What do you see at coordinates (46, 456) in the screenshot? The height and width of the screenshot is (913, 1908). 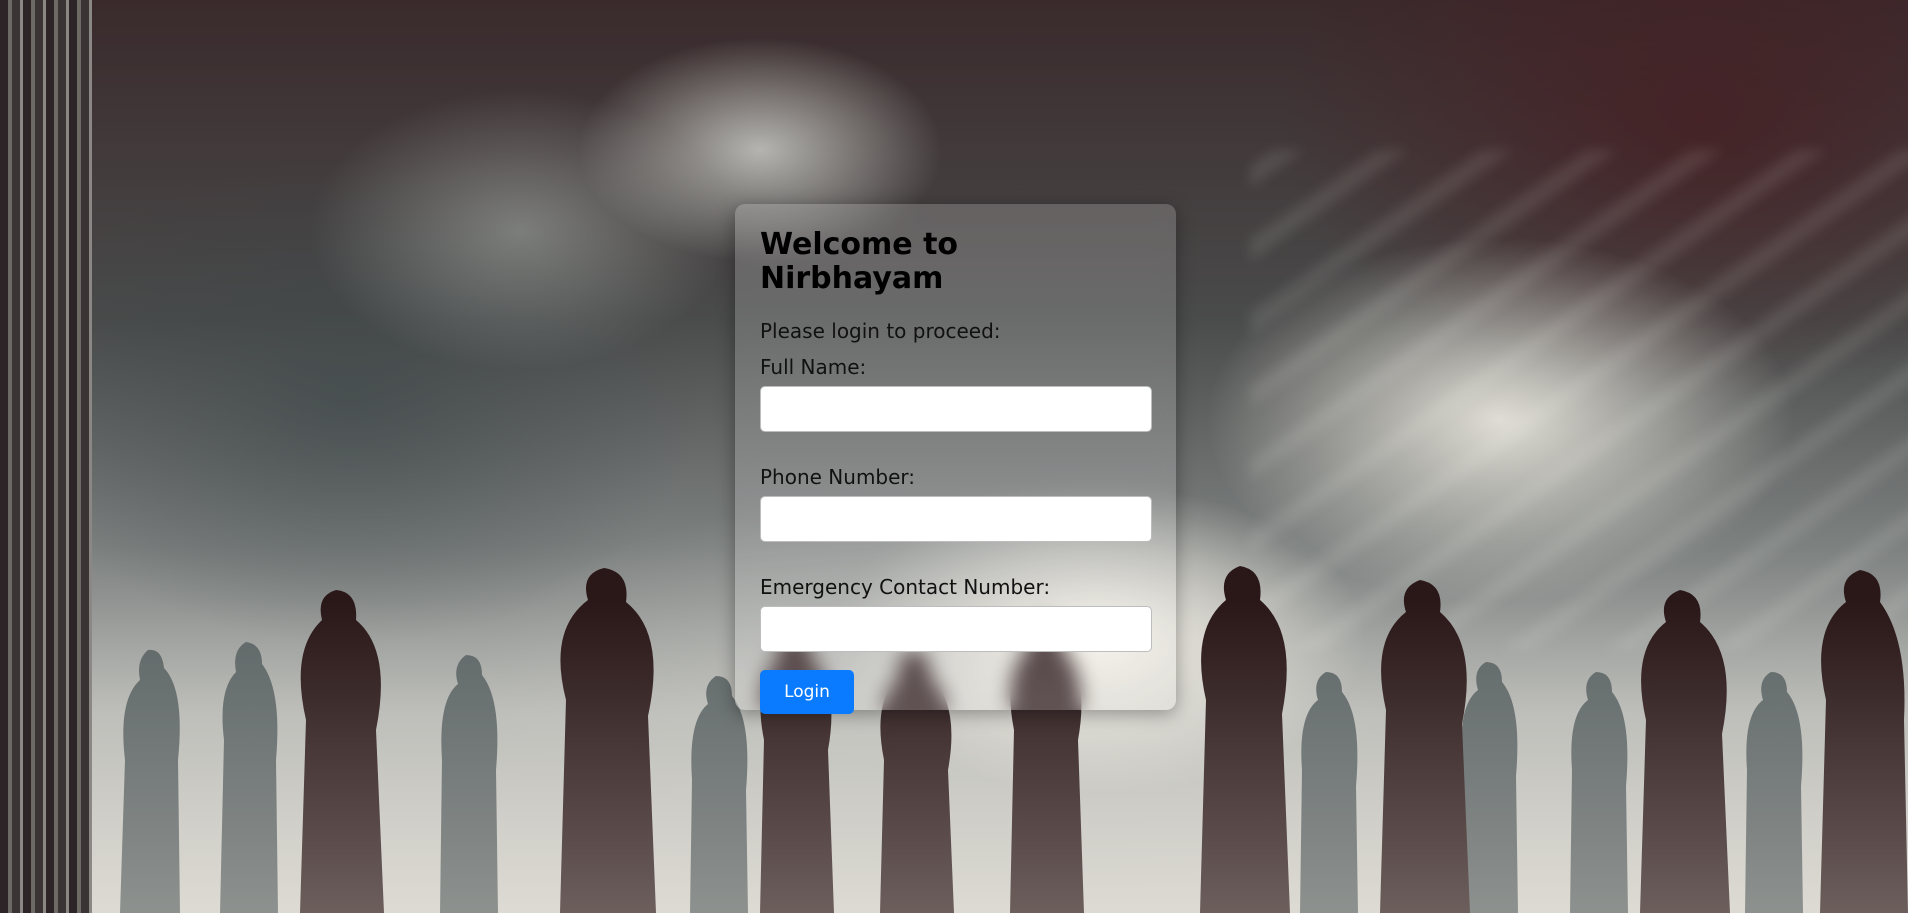 I see `stone-pillar` at bounding box center [46, 456].